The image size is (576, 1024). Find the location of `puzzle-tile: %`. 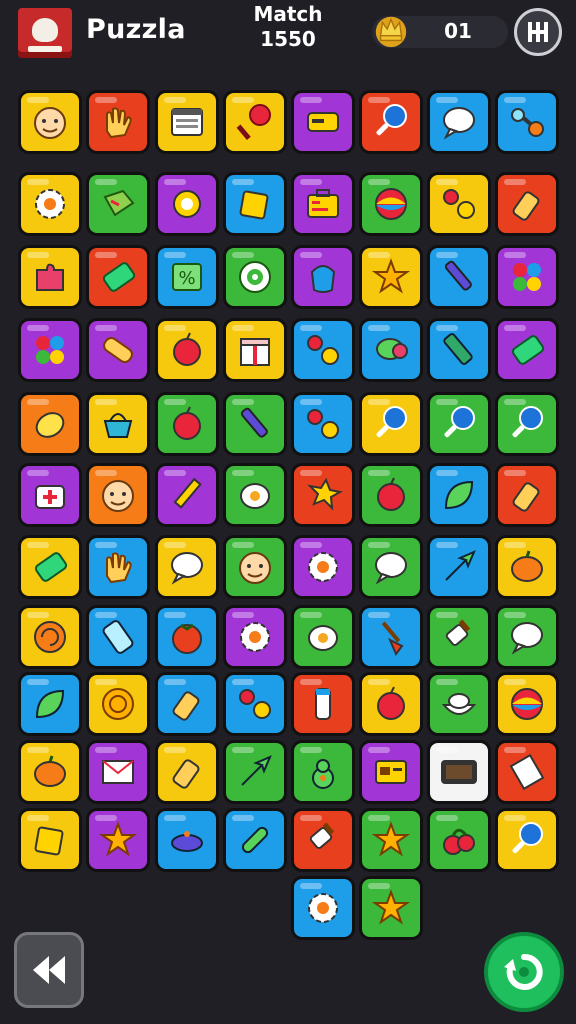

puzzle-tile: % is located at coordinates (187, 277).